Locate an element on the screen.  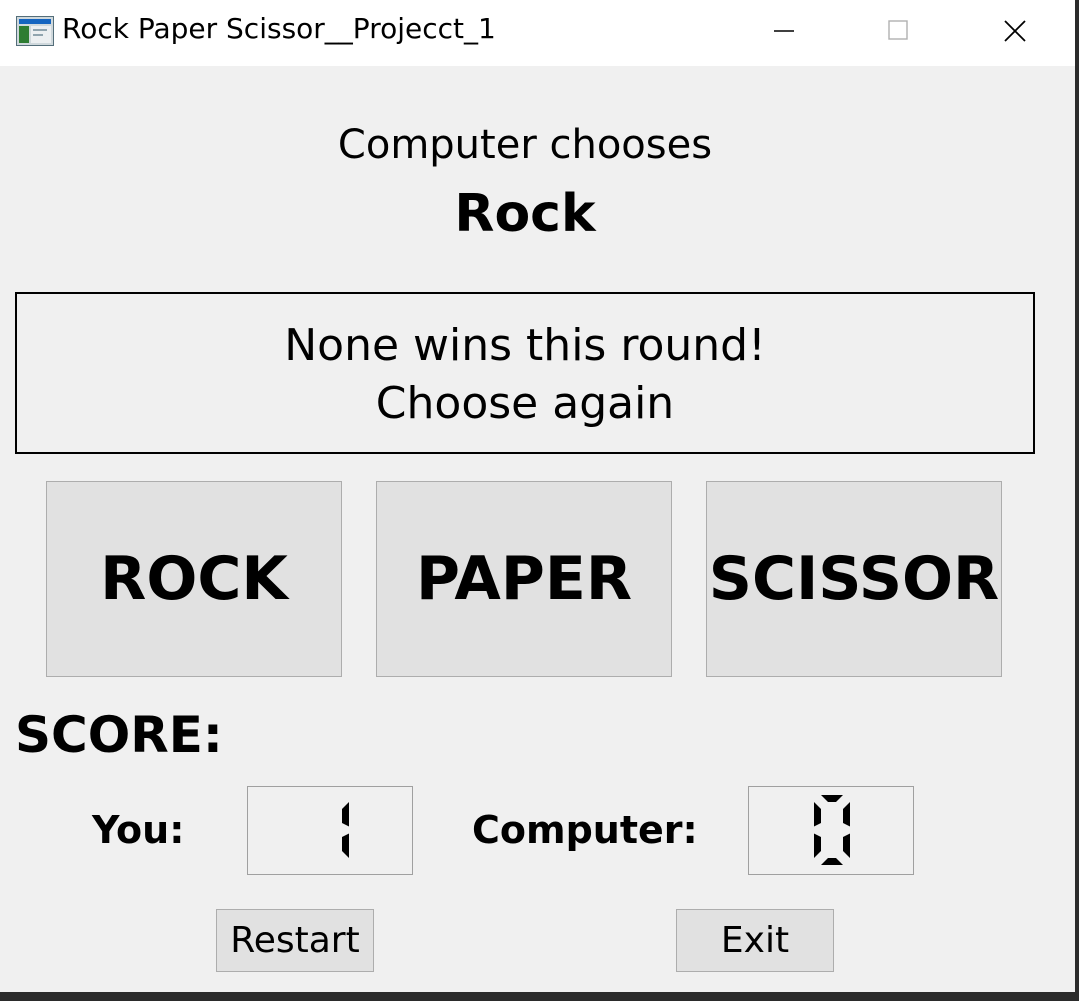
lcd-segment-a is located at coordinates (832, 798).